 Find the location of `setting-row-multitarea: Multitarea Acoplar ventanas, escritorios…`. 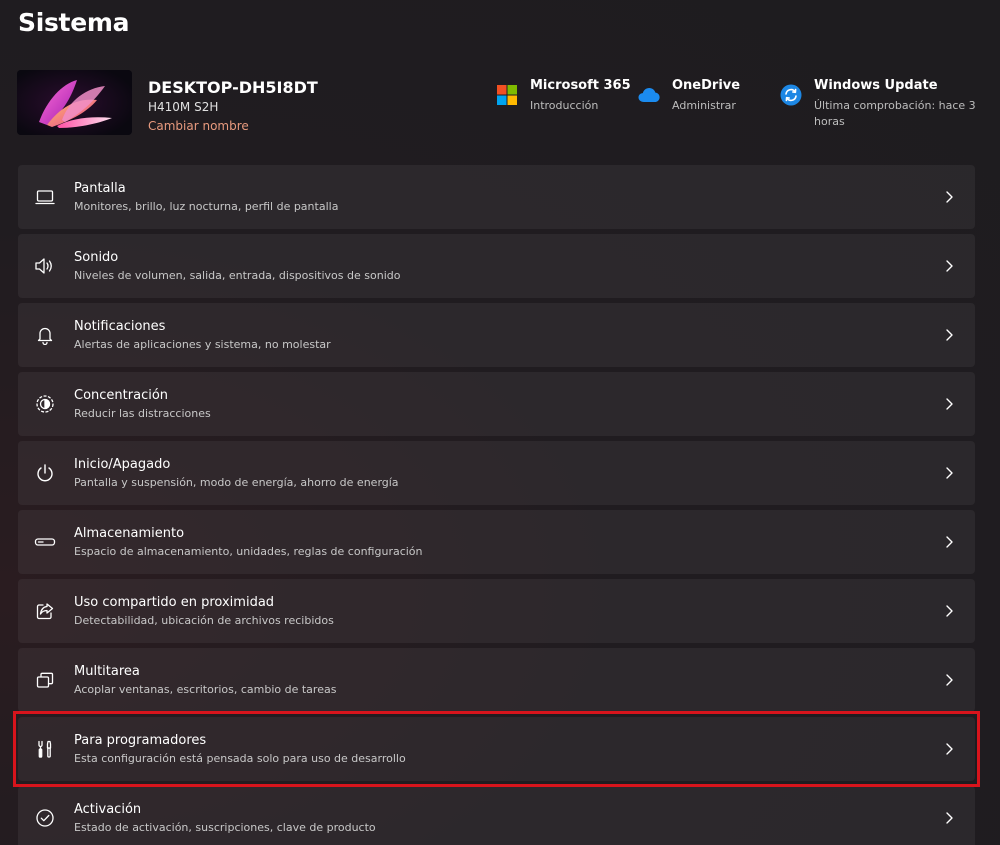

setting-row-multitarea: Multitarea Acoplar ventanas, escritorios… is located at coordinates (496, 680).